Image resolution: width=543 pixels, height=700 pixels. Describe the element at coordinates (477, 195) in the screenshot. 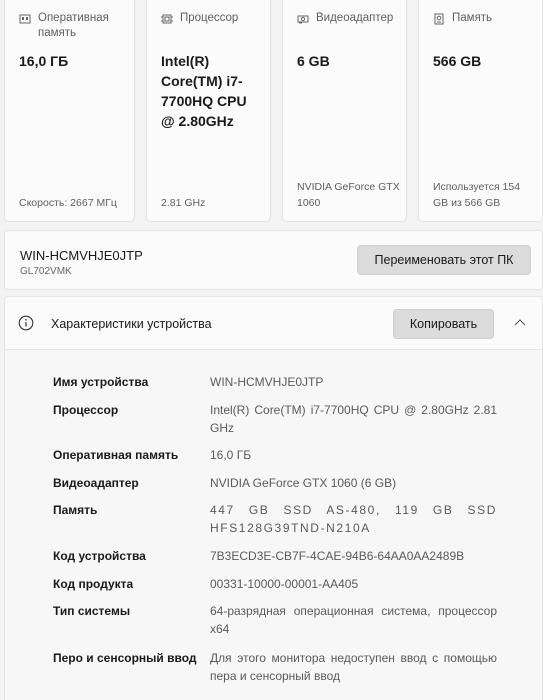

I see `card-footer: Используется 154 GB из 566 GB` at that location.